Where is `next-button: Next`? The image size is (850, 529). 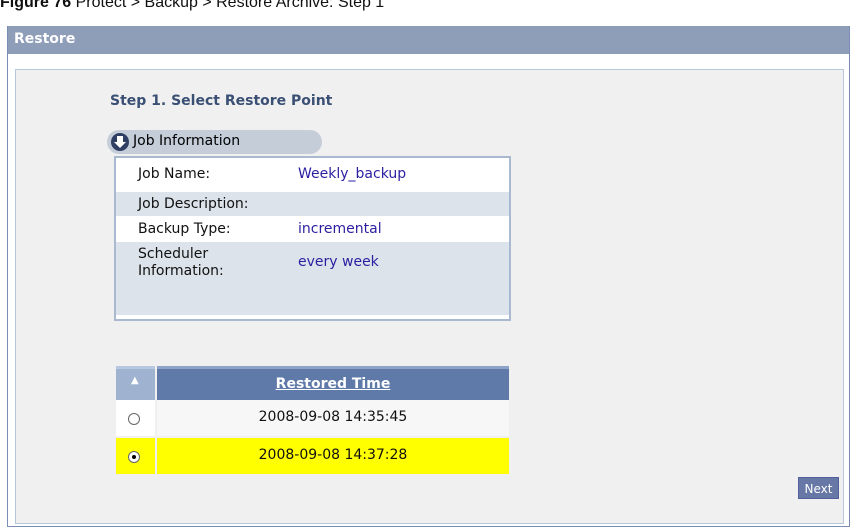 next-button: Next is located at coordinates (818, 488).